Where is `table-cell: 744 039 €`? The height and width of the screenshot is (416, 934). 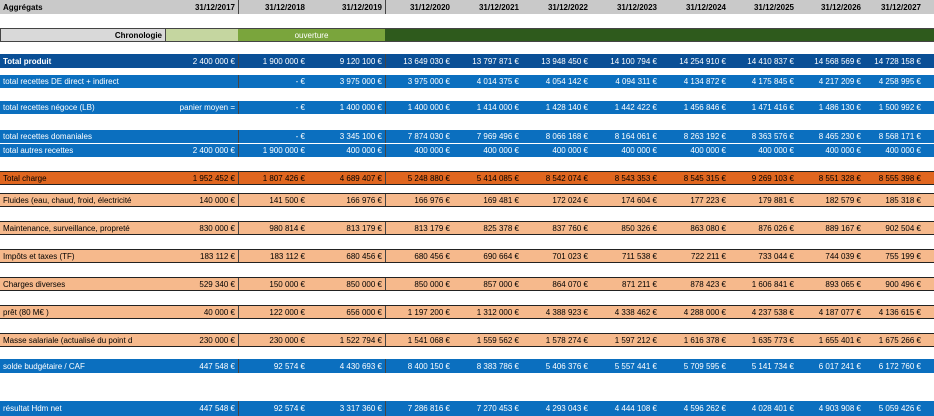 table-cell: 744 039 € is located at coordinates (830, 256).